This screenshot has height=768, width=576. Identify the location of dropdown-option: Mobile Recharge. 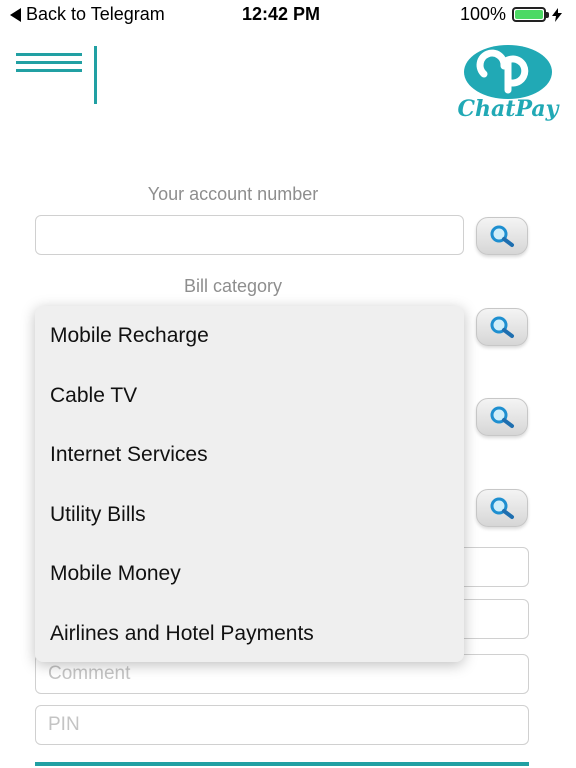
(129, 336).